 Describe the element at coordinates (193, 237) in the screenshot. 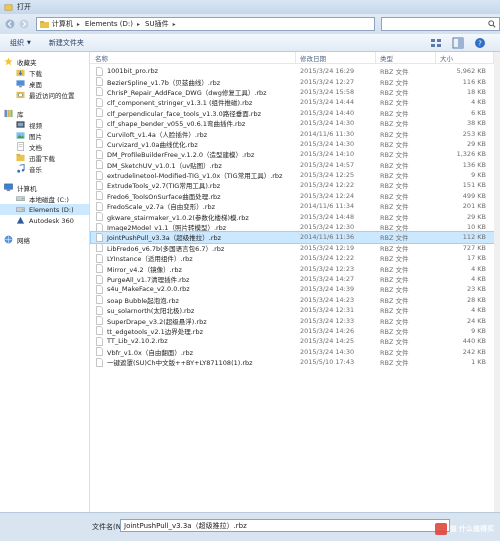

I see `file-name-cell: JointPushPull_v3.3a（超级推拉）.rbz` at that location.